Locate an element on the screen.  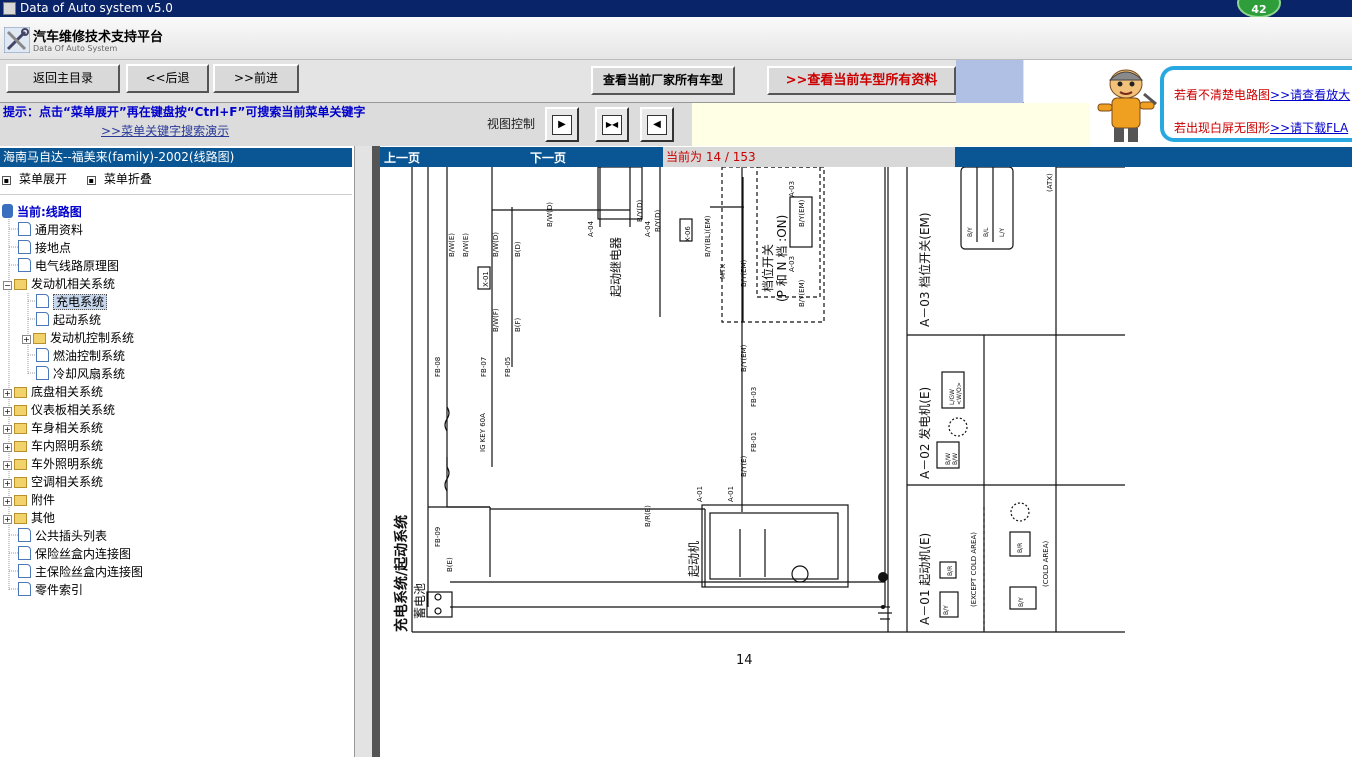
label-a01: A－01 起动机(E) is located at coordinates (925, 579).